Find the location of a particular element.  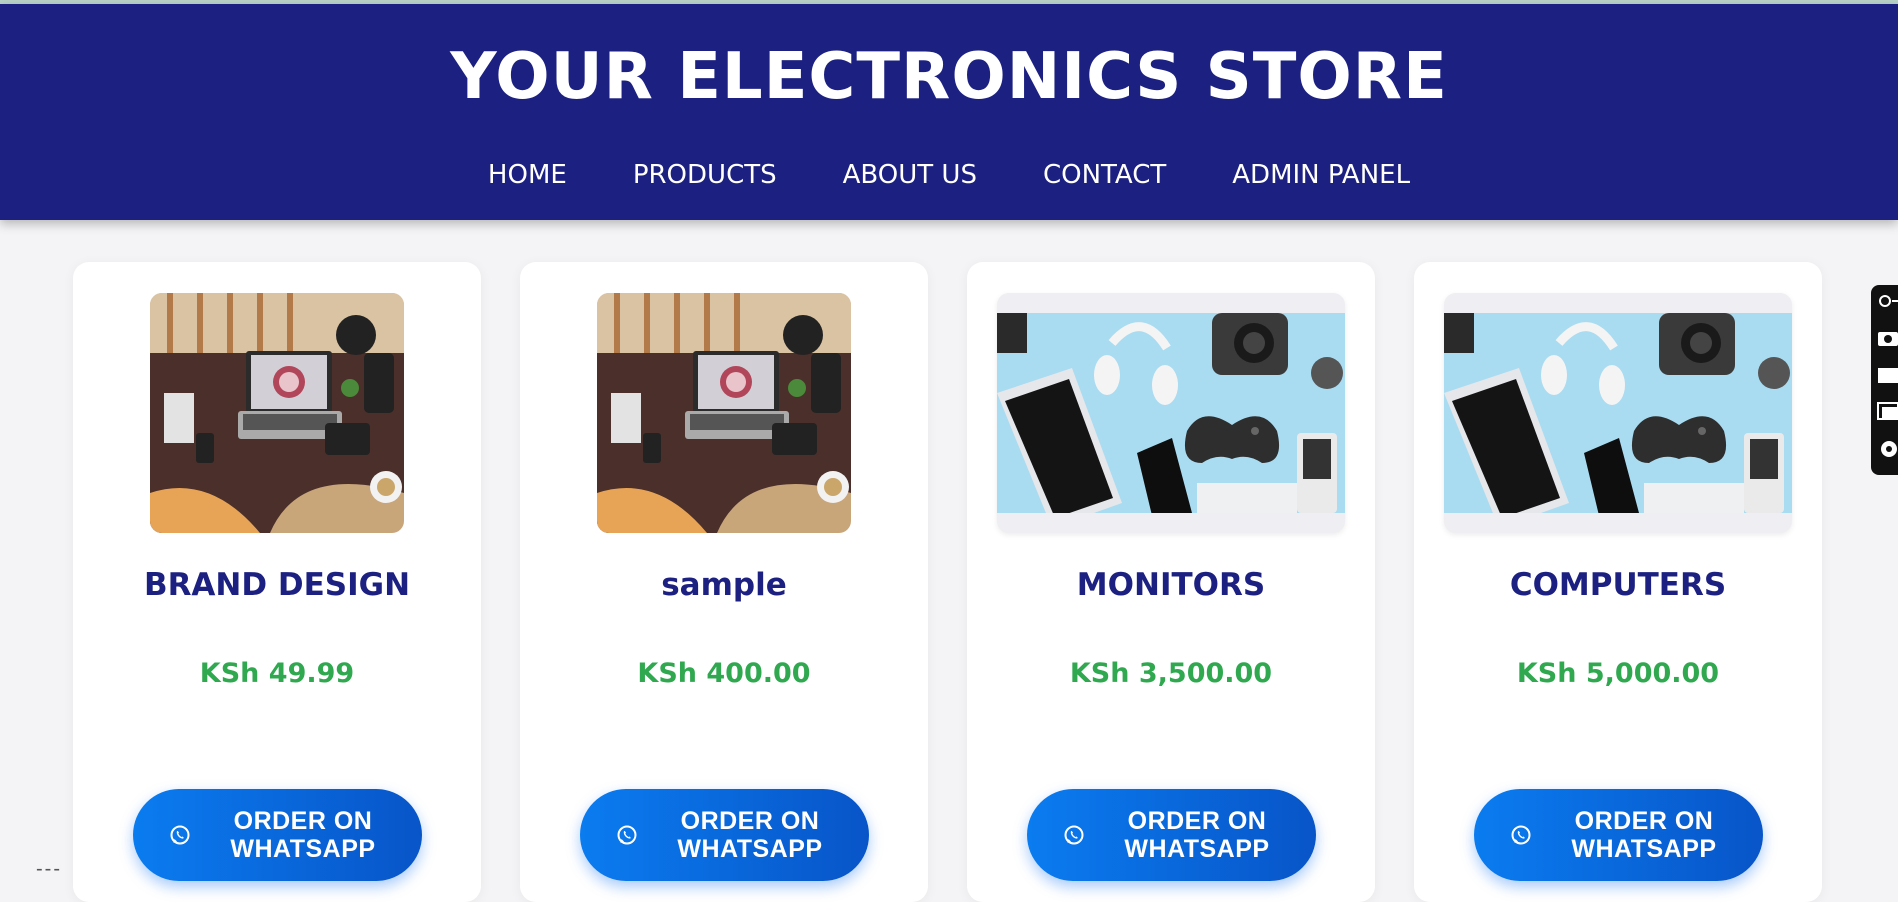

nav-products: PRODUCTS is located at coordinates (705, 175).